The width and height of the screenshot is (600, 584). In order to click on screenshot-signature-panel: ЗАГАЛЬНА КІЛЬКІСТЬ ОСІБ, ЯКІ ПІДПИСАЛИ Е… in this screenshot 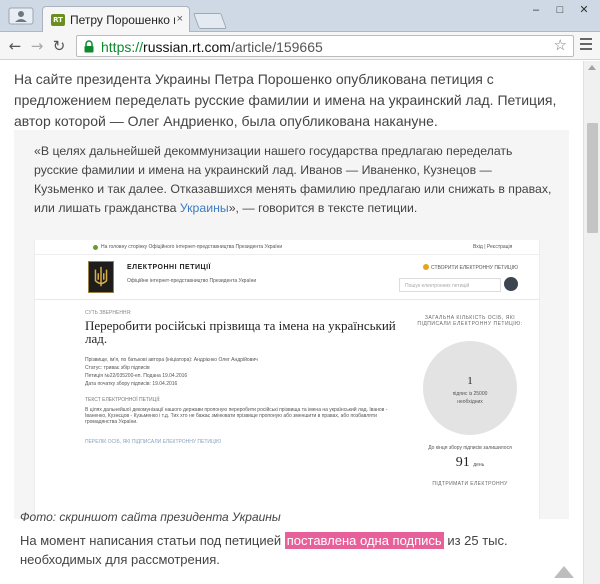, I will do `click(470, 401)`.